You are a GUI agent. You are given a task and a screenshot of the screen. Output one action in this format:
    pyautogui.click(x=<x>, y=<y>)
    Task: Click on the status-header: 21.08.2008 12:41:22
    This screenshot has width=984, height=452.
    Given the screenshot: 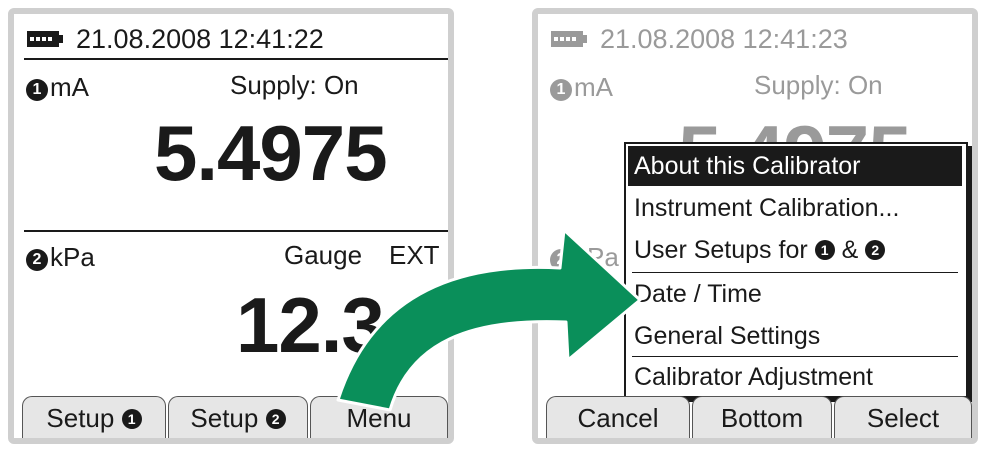 What is the action you would take?
    pyautogui.click(x=231, y=39)
    